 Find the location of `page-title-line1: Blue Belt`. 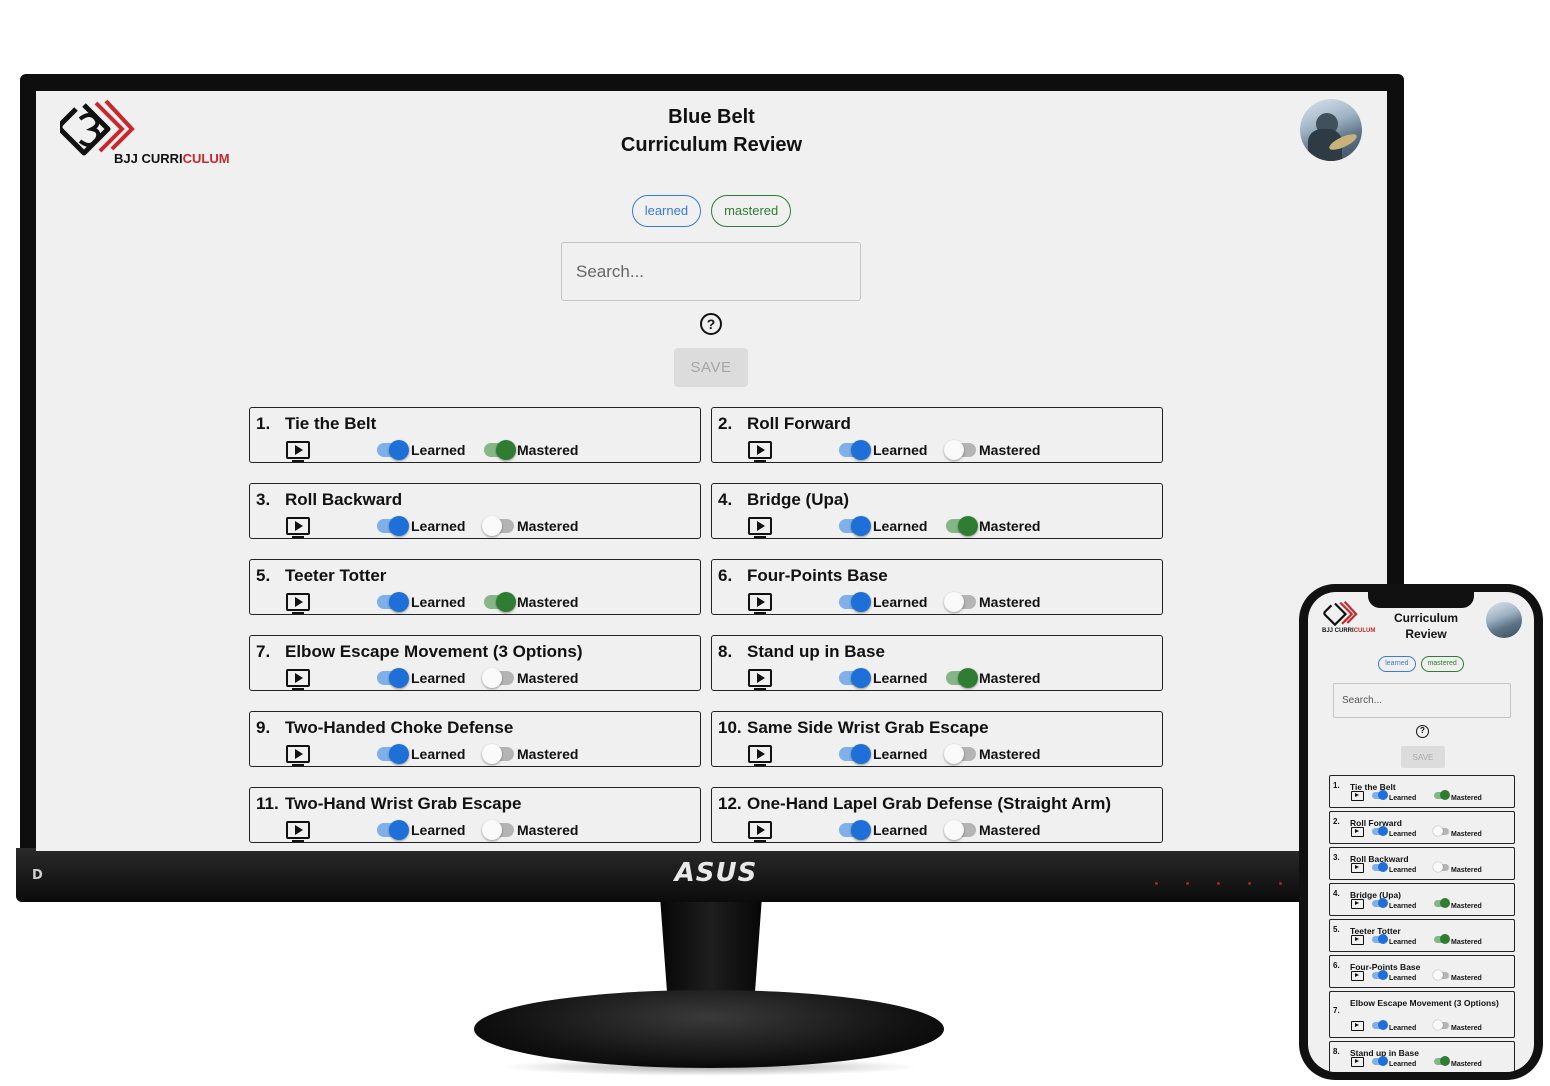

page-title-line1: Blue Belt is located at coordinates (711, 117).